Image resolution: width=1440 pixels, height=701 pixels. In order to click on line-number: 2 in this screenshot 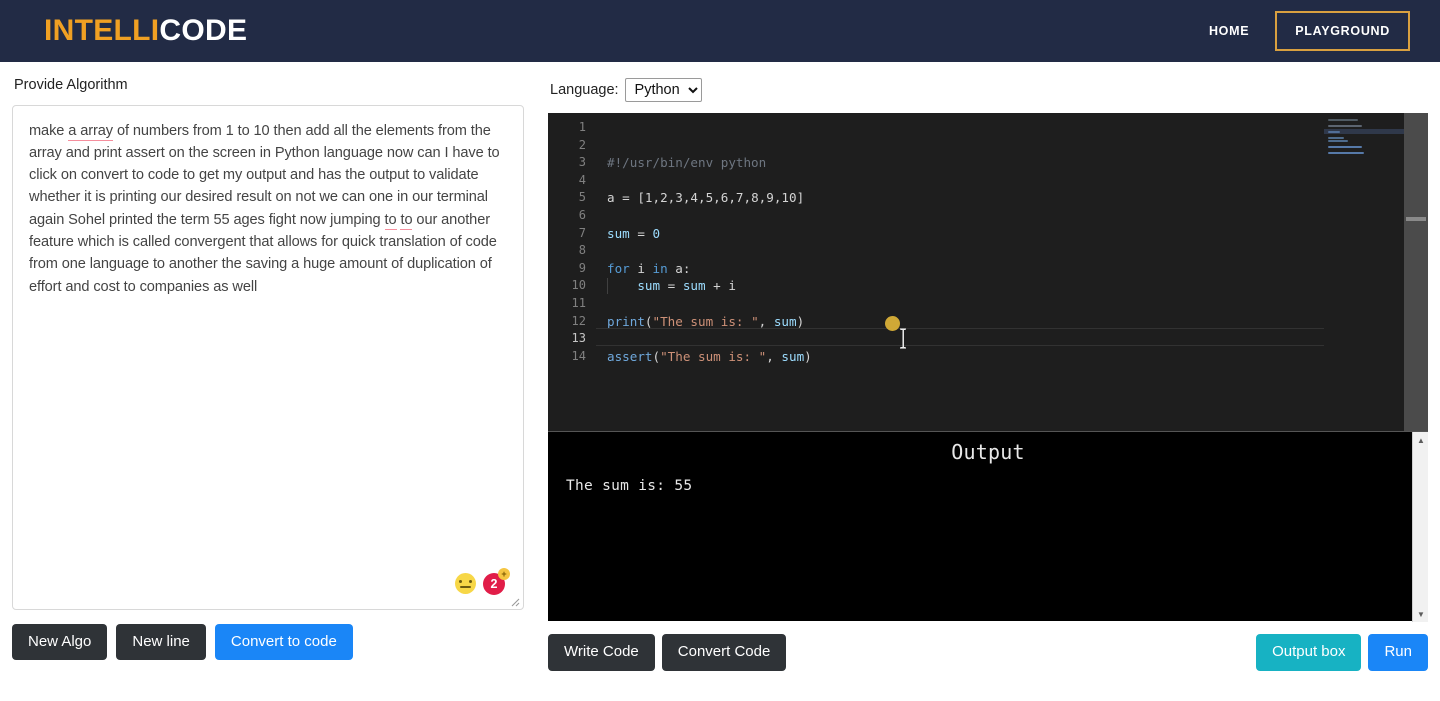, I will do `click(582, 144)`.